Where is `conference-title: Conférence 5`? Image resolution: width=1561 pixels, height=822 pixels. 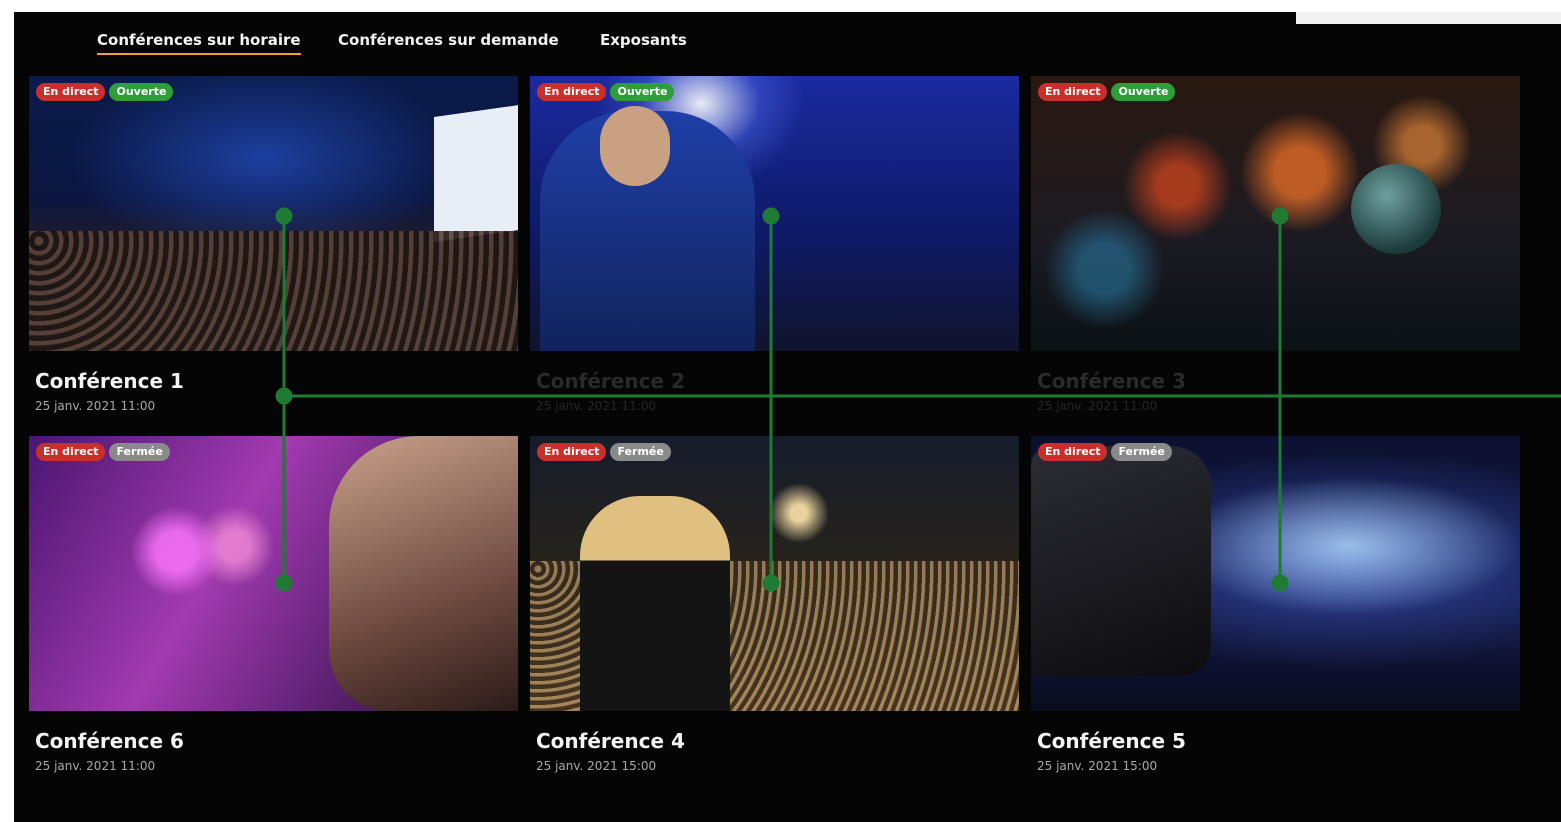
conference-title: Conférence 5 is located at coordinates (1111, 741).